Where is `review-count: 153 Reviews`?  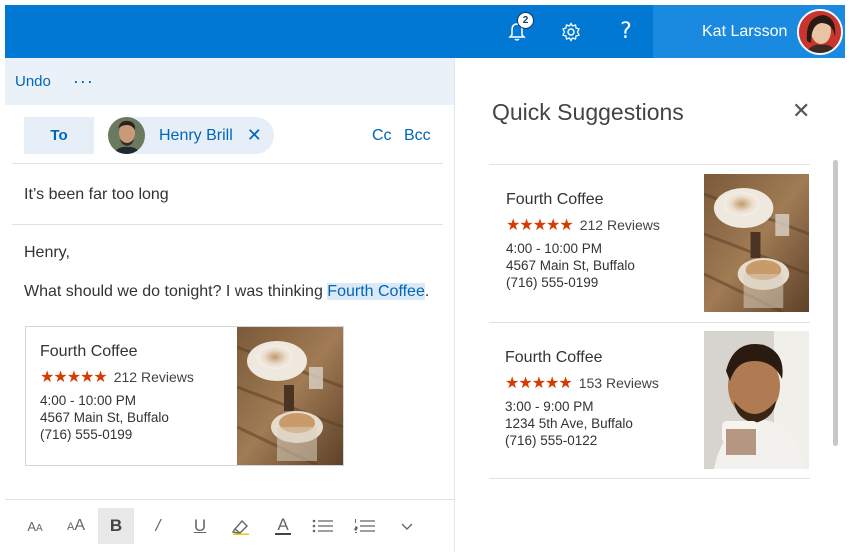
review-count: 153 Reviews is located at coordinates (618, 383).